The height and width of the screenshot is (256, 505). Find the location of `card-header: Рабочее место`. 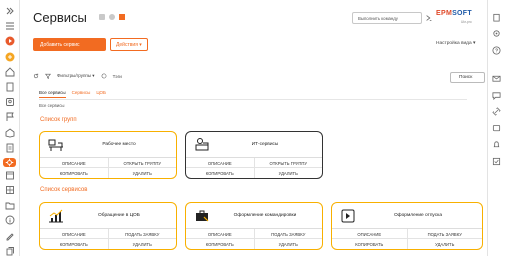

card-header: Рабочее место is located at coordinates (108, 145).